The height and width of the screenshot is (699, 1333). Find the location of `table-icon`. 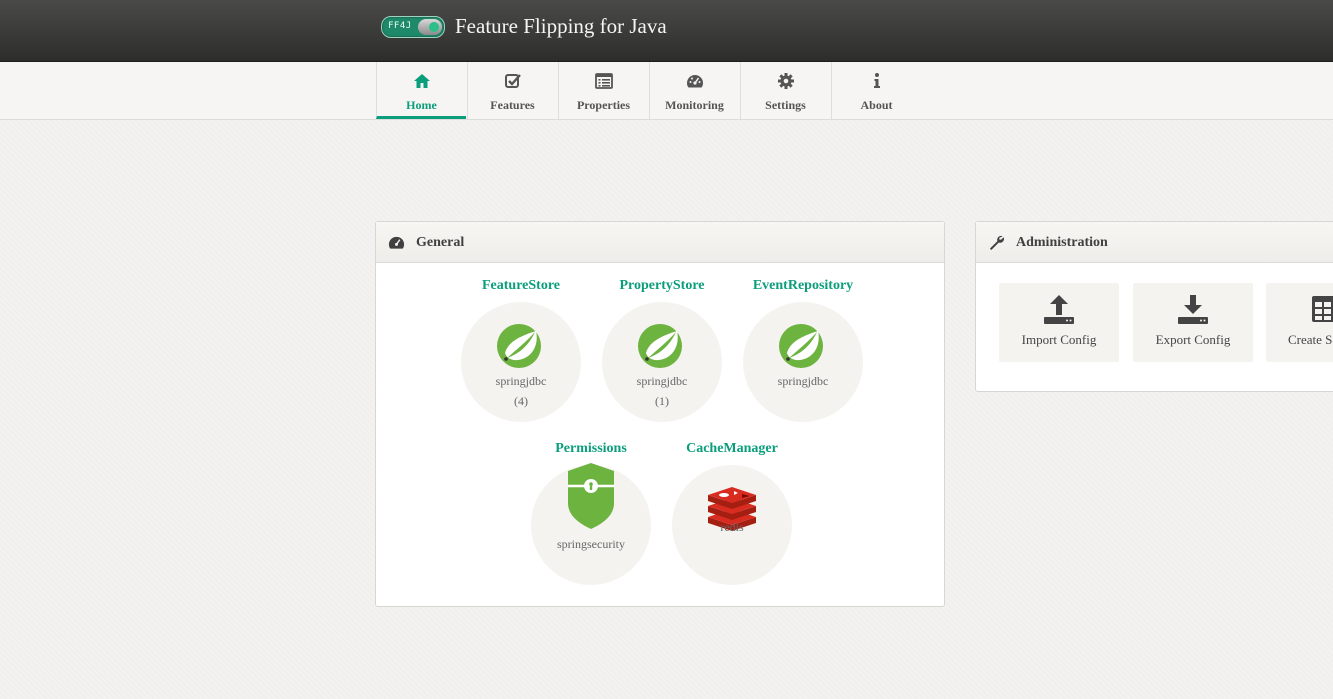

table-icon is located at coordinates (1322, 309).